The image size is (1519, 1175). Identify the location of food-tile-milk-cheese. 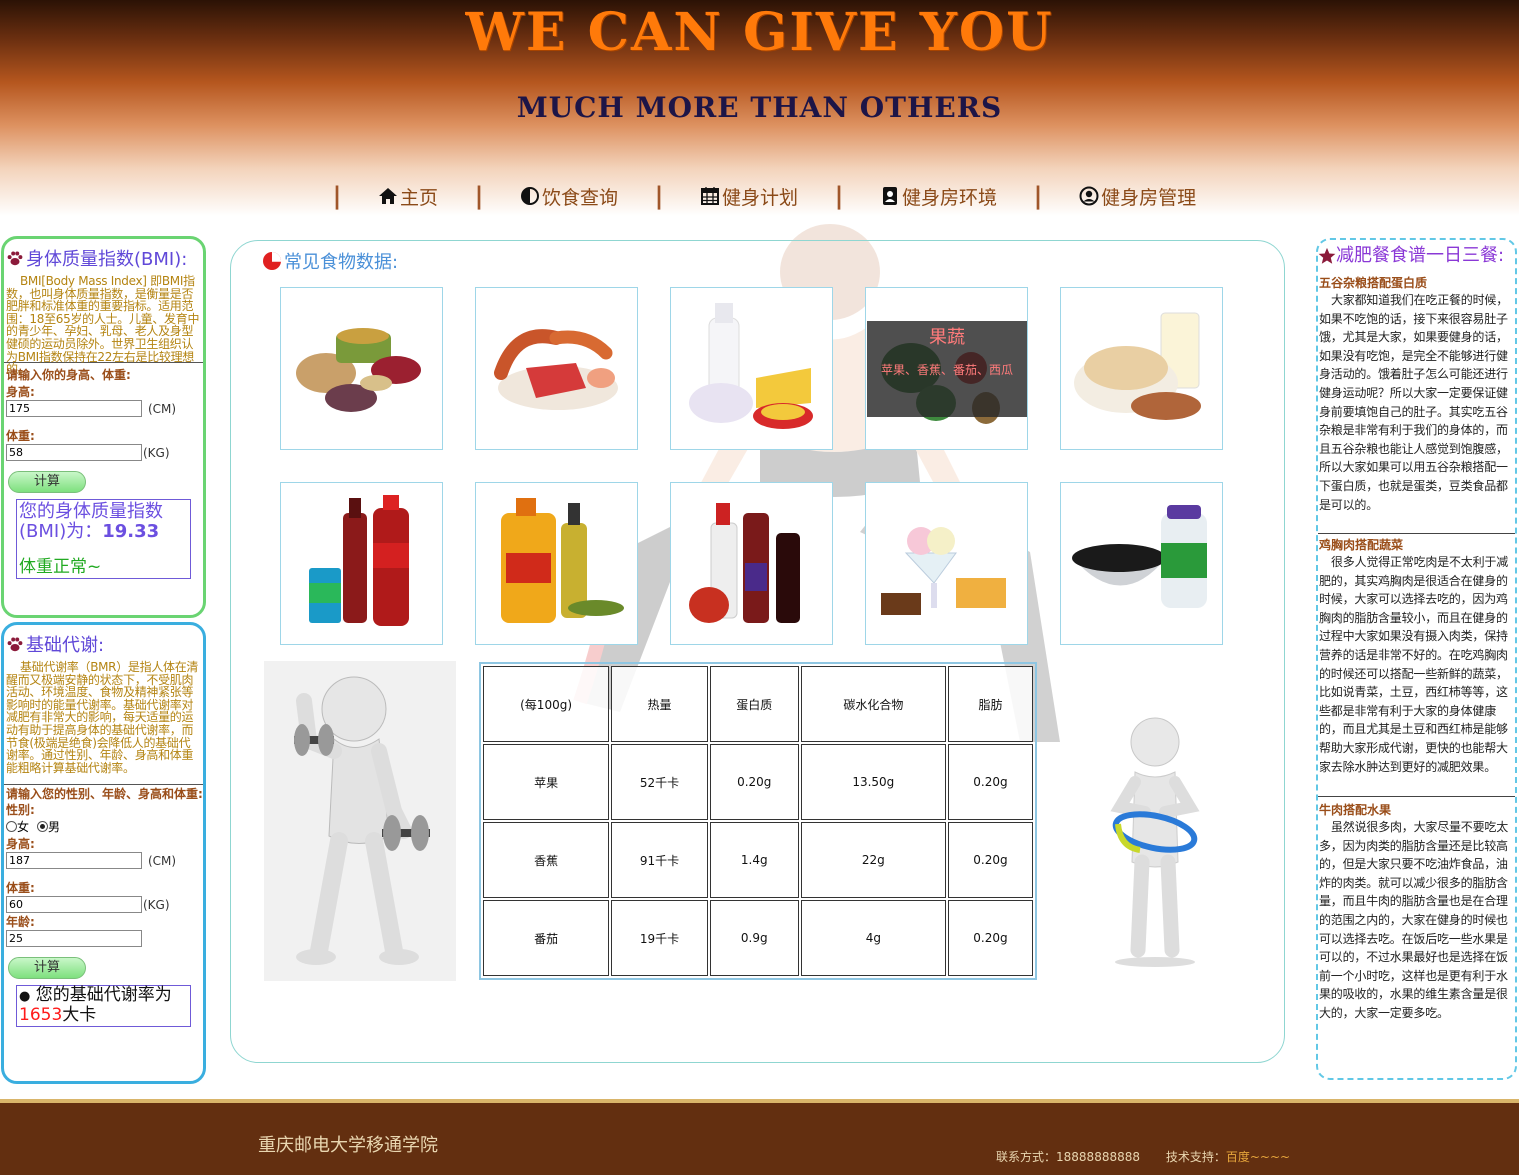
(751, 368).